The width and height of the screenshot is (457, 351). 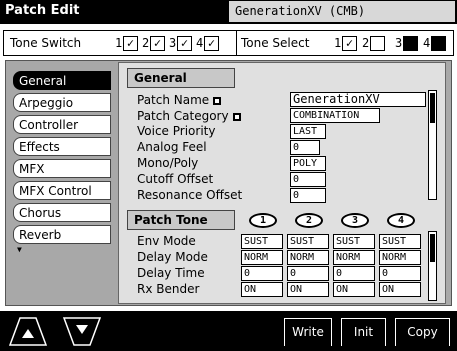 I want to click on param-label: Voice Priority, so click(x=176, y=131).